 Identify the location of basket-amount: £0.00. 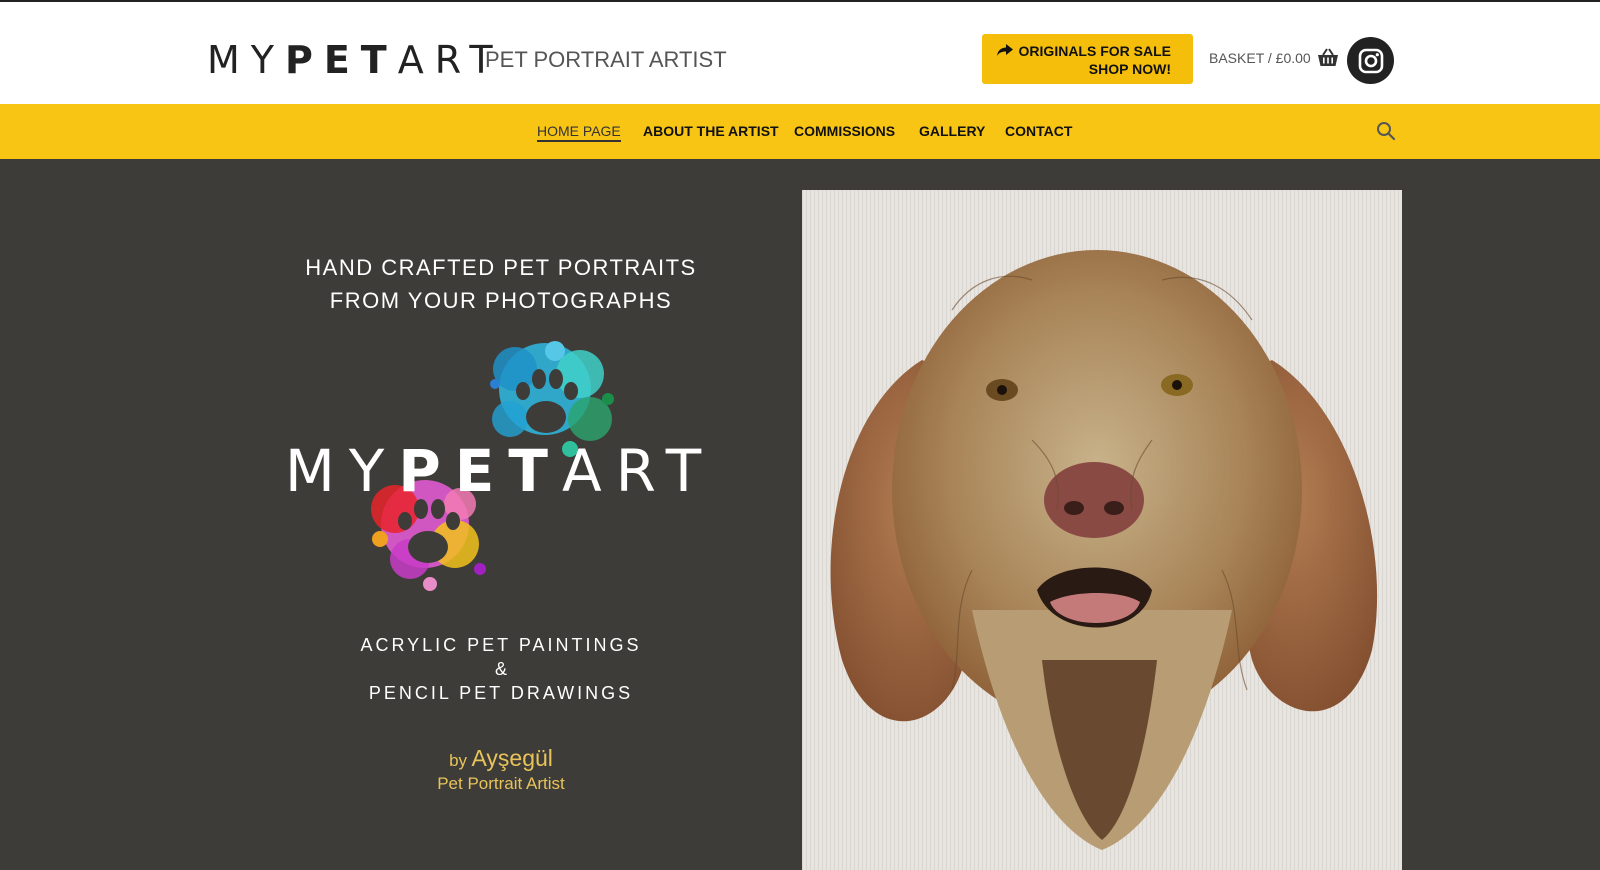
(1293, 58).